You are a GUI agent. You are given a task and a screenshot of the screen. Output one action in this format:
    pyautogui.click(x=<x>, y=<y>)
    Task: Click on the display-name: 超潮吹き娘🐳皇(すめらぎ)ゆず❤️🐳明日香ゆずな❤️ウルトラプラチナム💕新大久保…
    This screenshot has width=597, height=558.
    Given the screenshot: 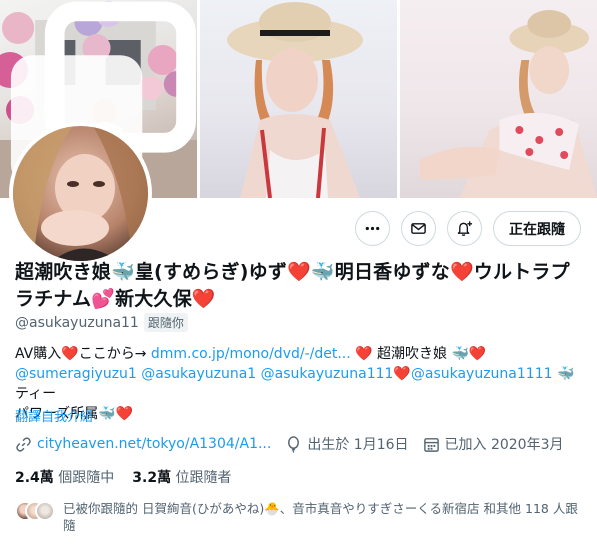 What is the action you would take?
    pyautogui.click(x=292, y=285)
    